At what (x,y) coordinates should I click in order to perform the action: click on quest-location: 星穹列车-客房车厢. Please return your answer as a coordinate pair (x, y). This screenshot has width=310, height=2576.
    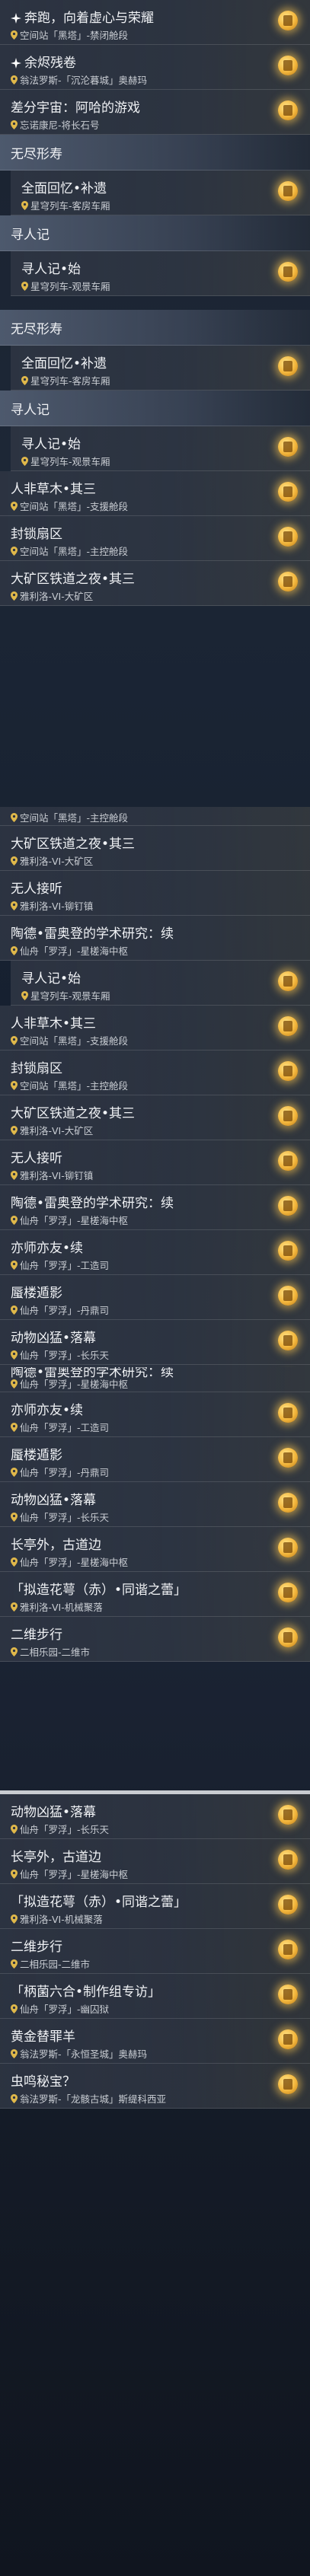
    Looking at the image, I should click on (65, 205).